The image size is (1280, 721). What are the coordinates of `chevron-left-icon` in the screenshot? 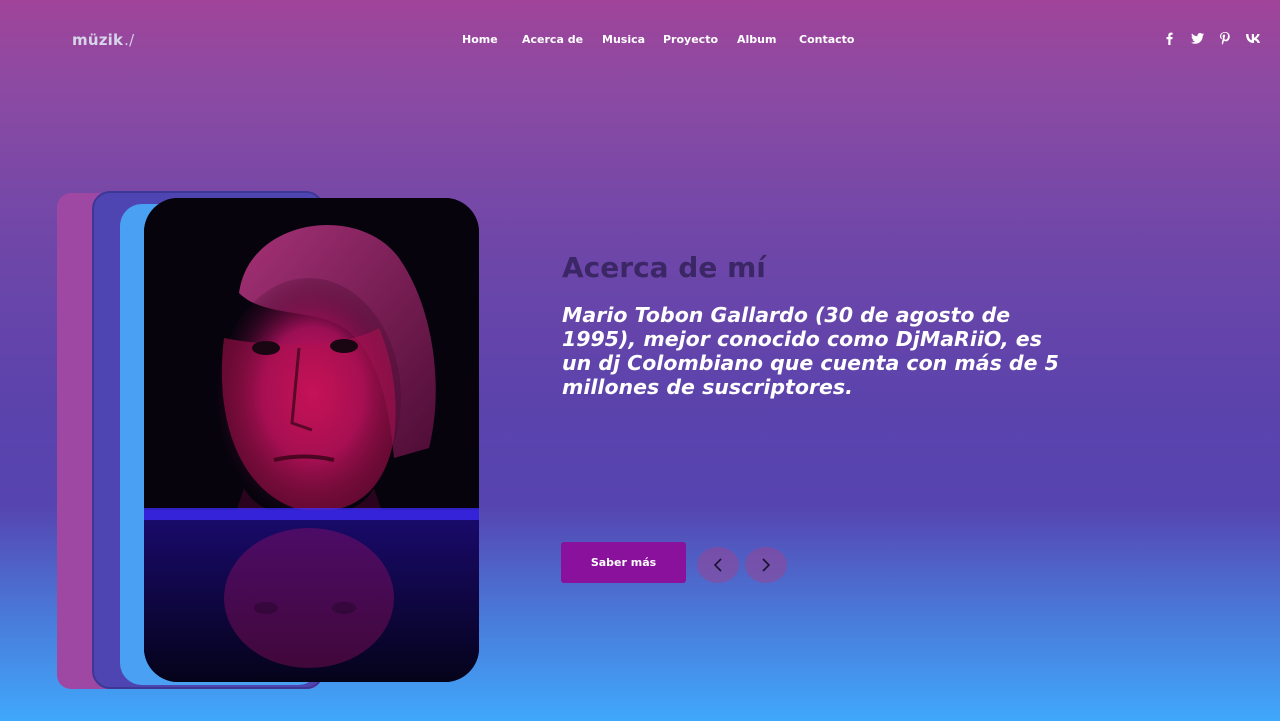 It's located at (718, 565).